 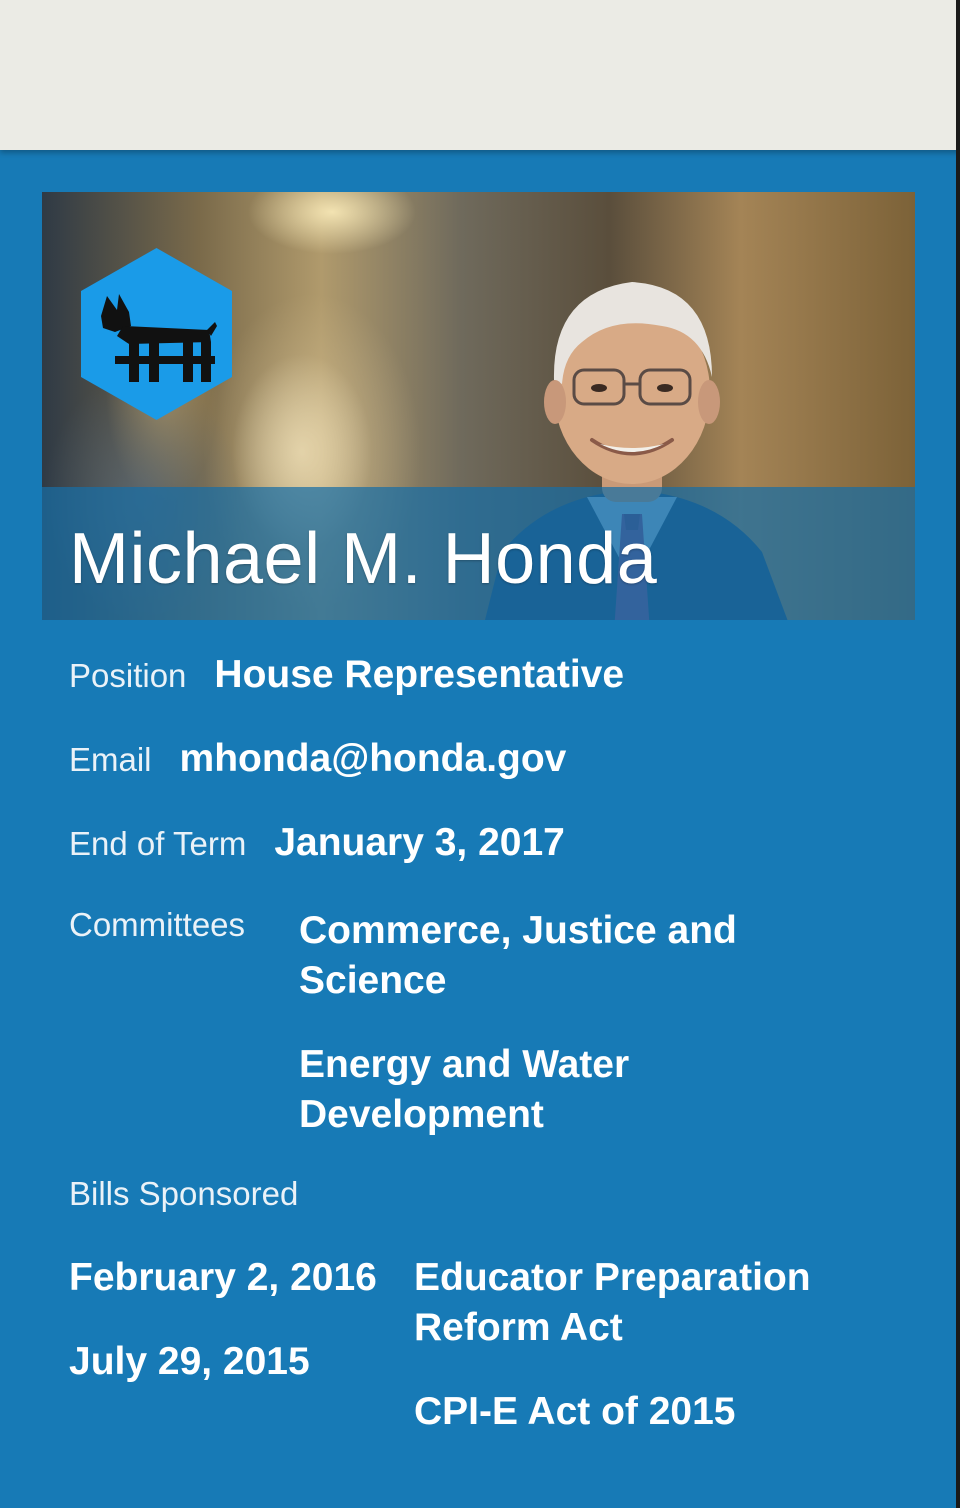 I want to click on email-row: Email mhonda@honda.gov, so click(x=317, y=759).